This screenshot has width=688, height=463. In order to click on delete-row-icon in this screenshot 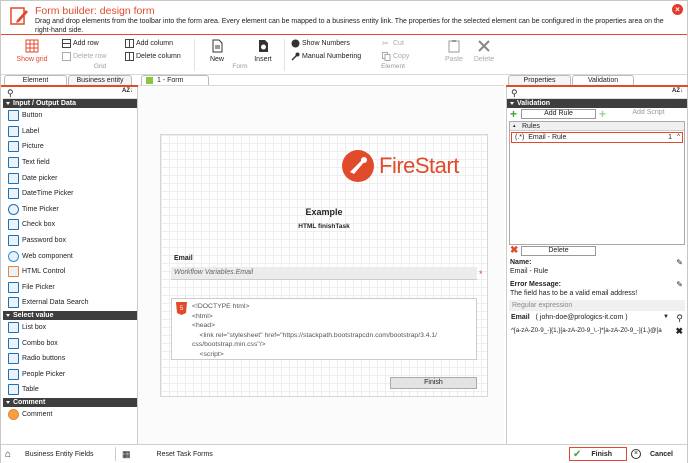, I will do `click(66, 56)`.